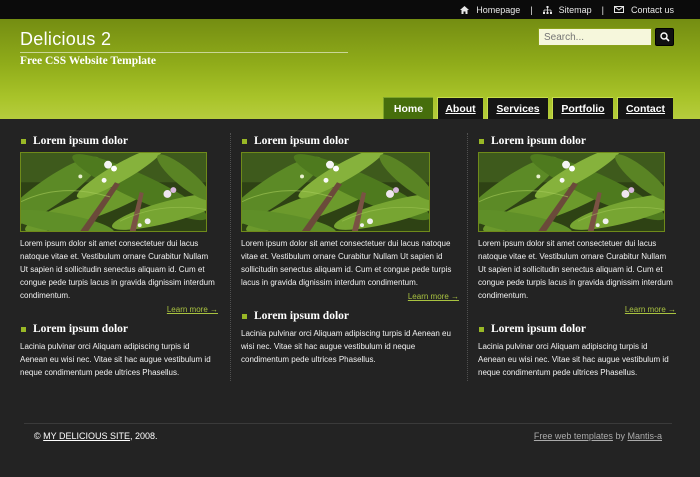 The height and width of the screenshot is (477, 700). I want to click on search-button, so click(664, 37).